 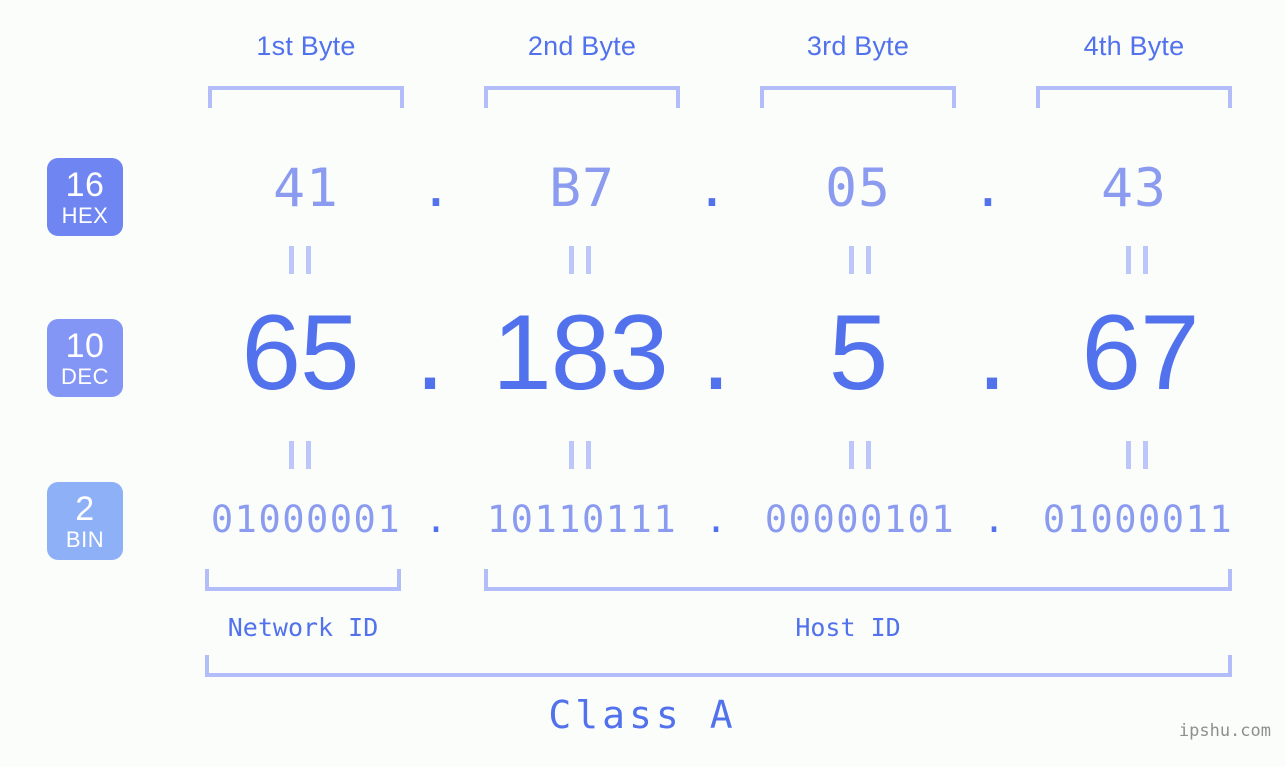 What do you see at coordinates (580, 352) in the screenshot?
I see `dec-value-2: 183` at bounding box center [580, 352].